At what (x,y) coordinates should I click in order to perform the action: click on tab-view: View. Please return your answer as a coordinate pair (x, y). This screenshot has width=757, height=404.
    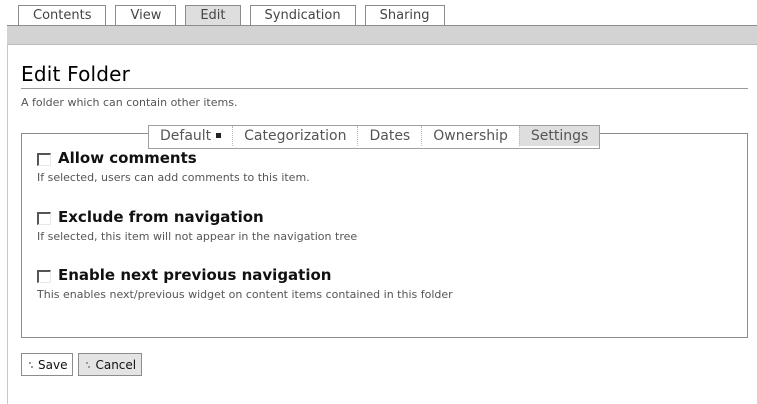
    Looking at the image, I should click on (146, 15).